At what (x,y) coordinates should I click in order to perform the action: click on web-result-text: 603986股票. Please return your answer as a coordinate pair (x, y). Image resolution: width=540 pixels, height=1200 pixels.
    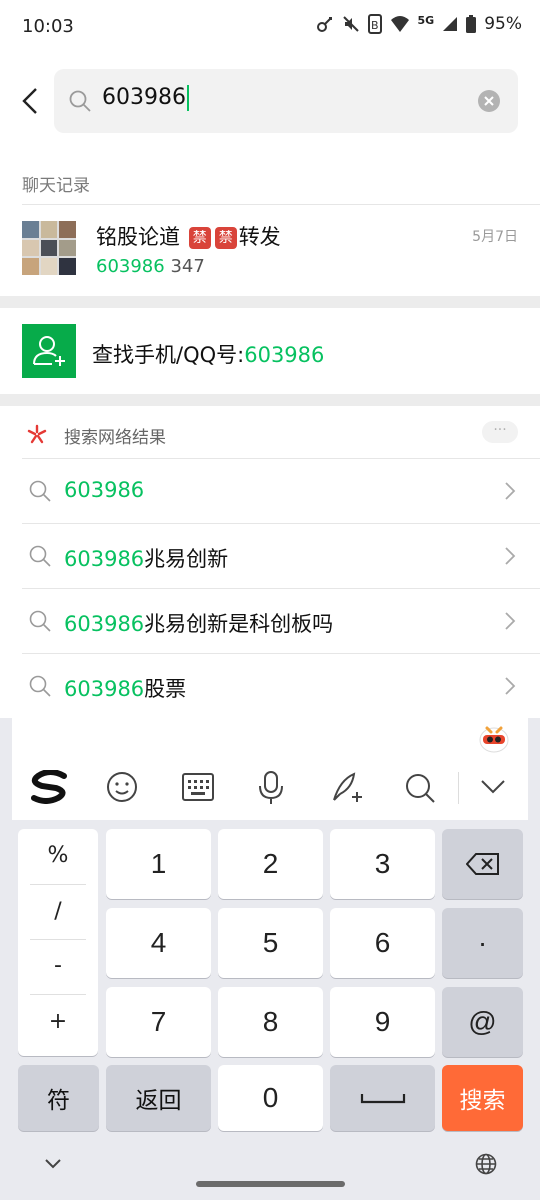
    Looking at the image, I should click on (125, 688).